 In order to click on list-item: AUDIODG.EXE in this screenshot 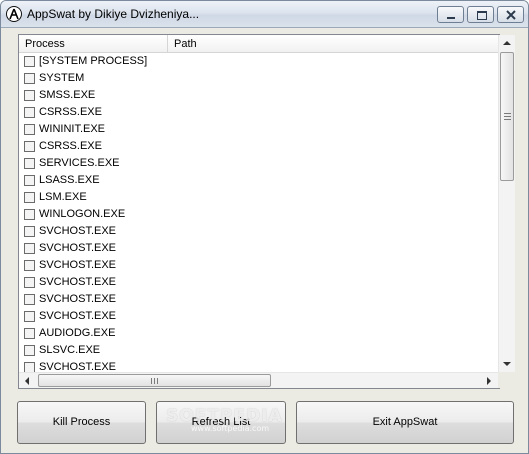, I will do `click(259, 333)`.